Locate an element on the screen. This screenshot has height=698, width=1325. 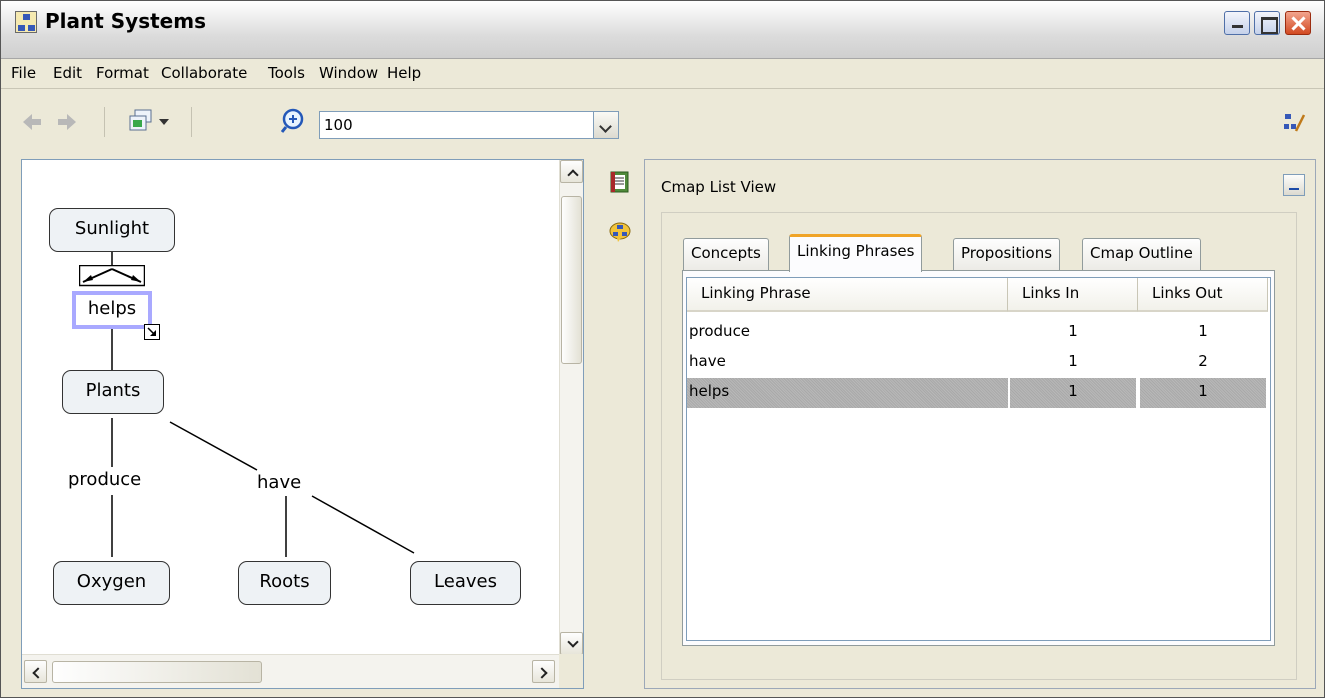
maximize-icon is located at coordinates (1267, 23).